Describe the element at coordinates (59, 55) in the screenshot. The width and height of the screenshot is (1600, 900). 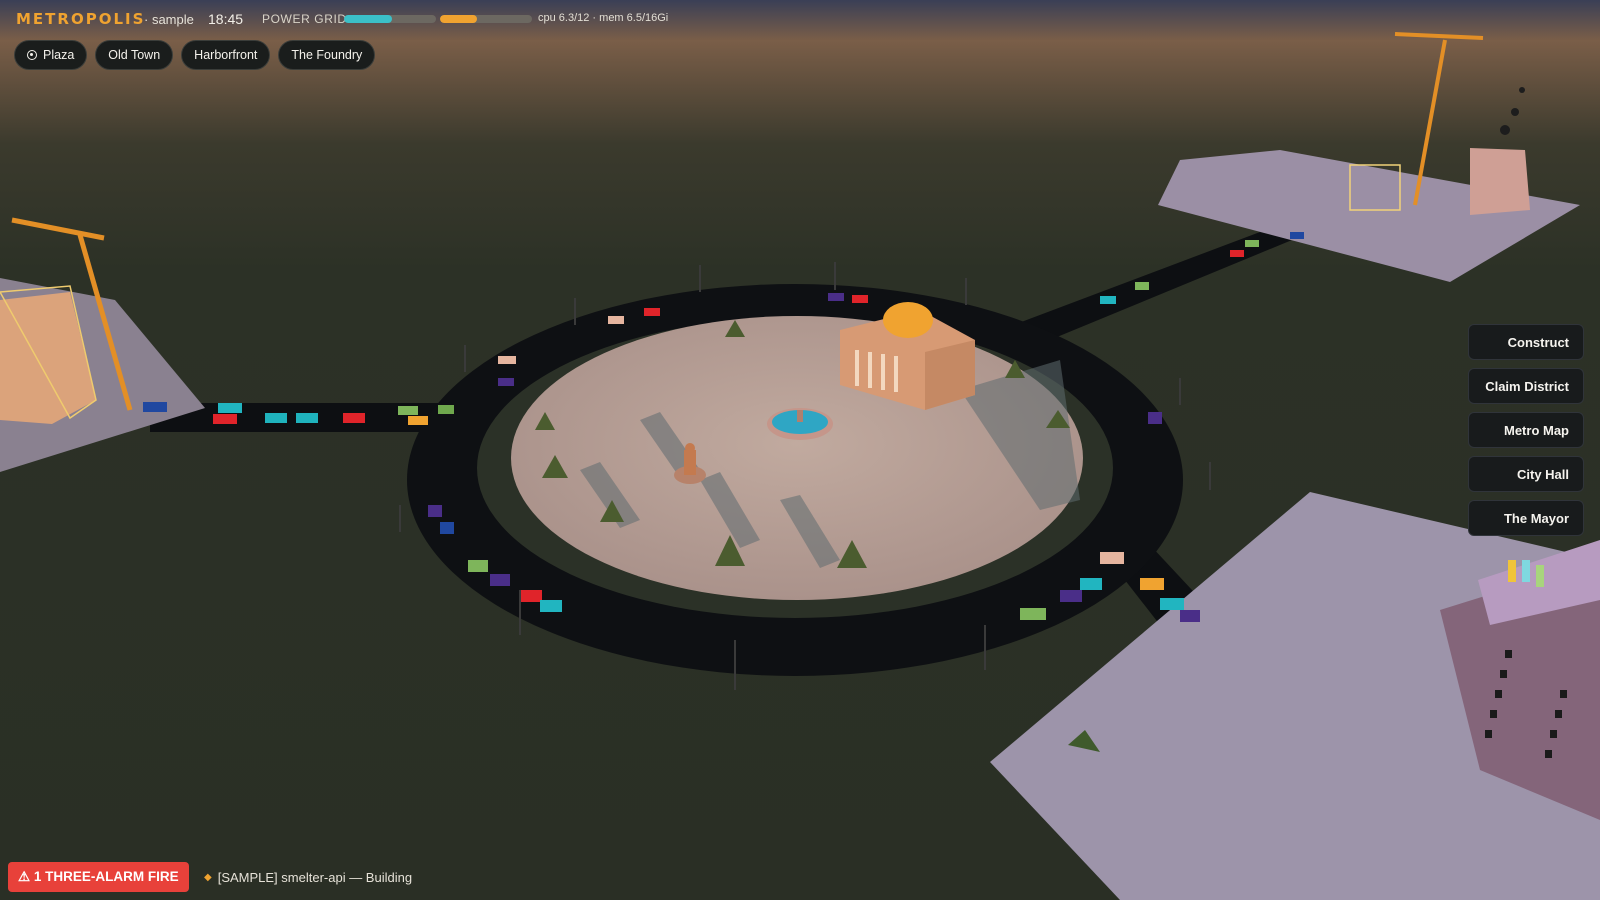
I see `tab-label: Plaza` at that location.